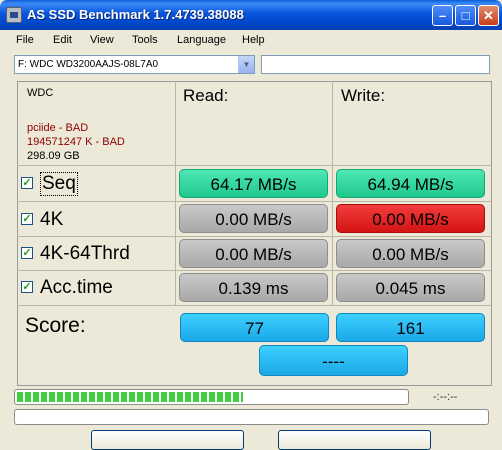 The width and height of the screenshot is (502, 450). I want to click on 4k-write-value: 0.00 MB/s, so click(410, 218).